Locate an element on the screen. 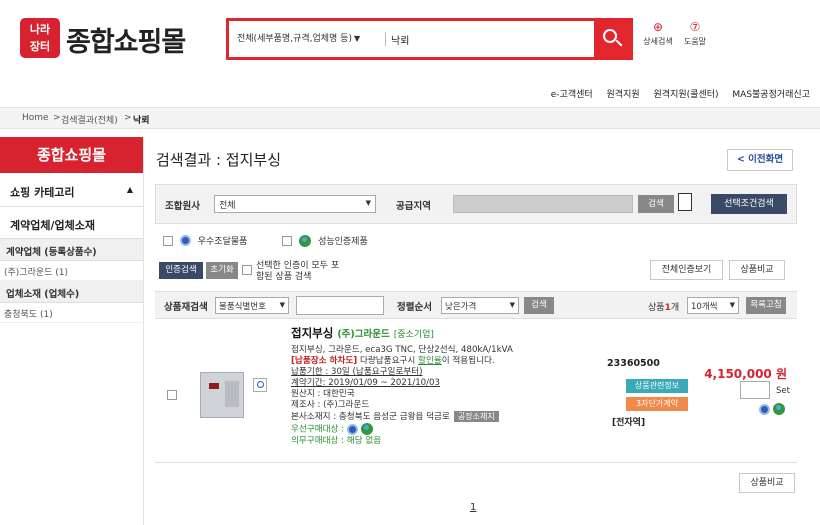  product-spec: 접지부싱, 그라운드, eca3G TNC, 단상2선식, 480kA/1kVA is located at coordinates (402, 350).